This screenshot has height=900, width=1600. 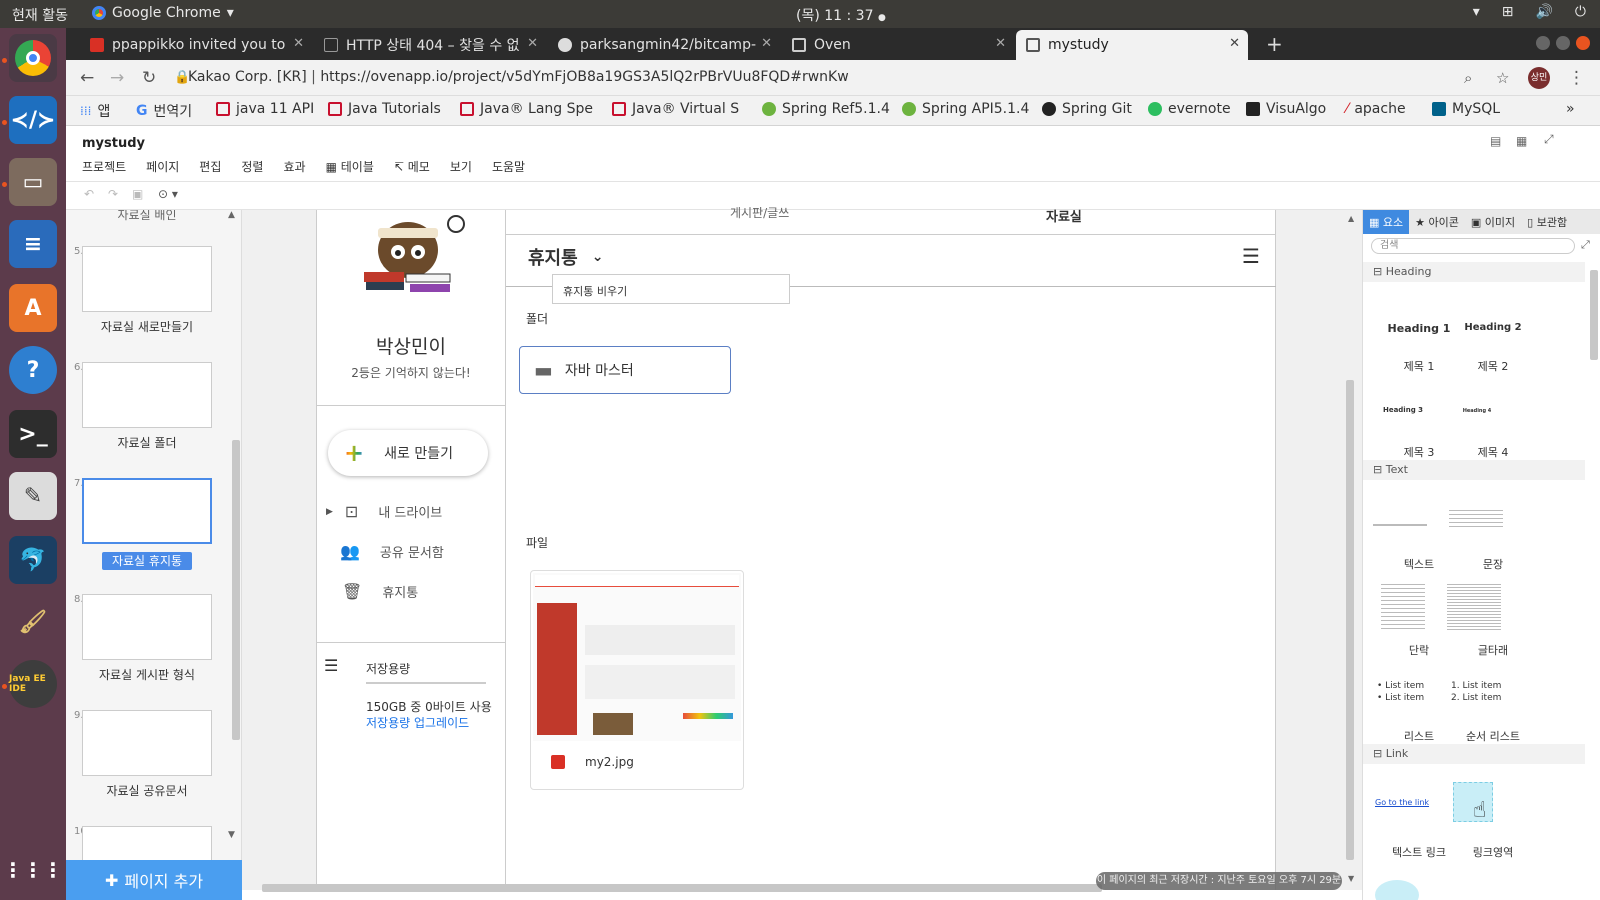 I want to click on canvas-scroll-up-icon: ▲, so click(x=1351, y=218).